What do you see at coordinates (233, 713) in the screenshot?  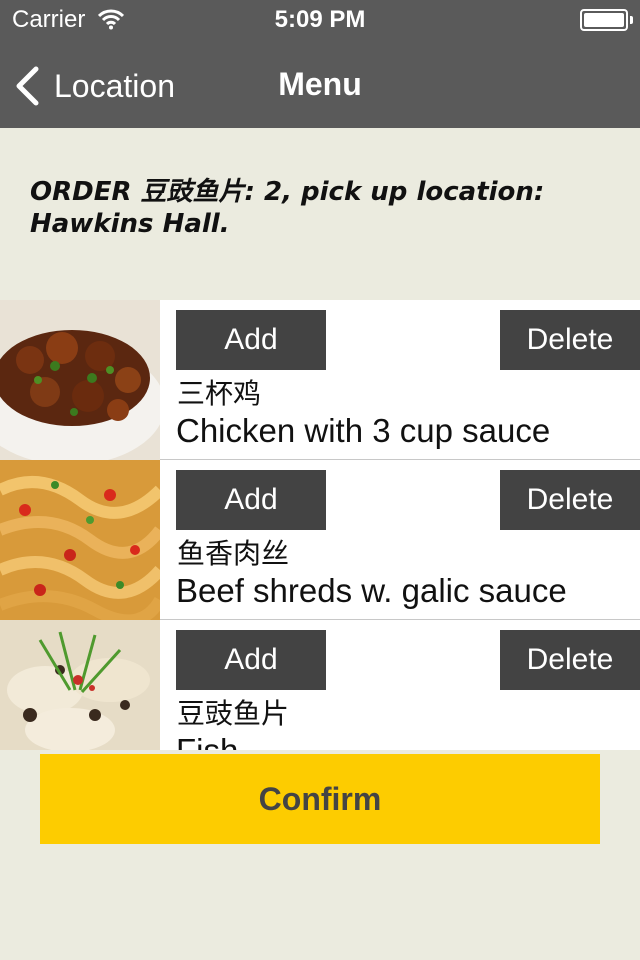 I see `dish-name-chinese: 豆豉鱼片` at bounding box center [233, 713].